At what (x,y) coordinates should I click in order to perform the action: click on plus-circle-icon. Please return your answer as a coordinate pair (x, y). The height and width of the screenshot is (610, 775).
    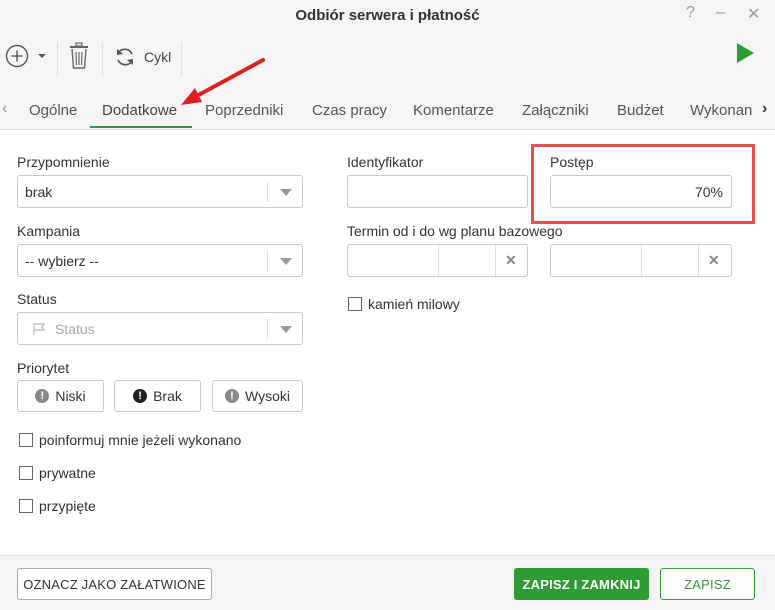
    Looking at the image, I should click on (17, 56).